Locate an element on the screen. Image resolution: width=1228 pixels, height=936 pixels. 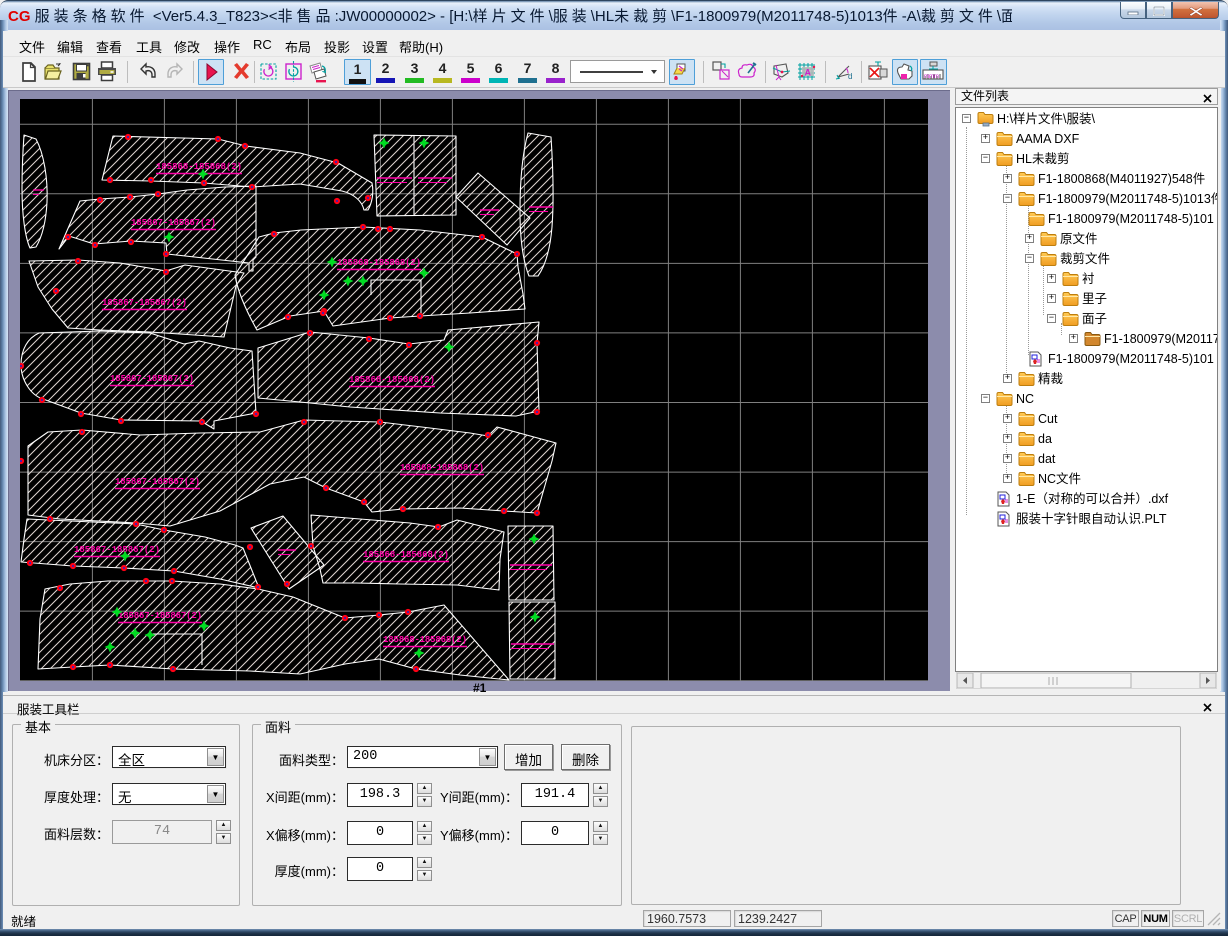
svg-text: mmm is located at coordinates (931, 77).